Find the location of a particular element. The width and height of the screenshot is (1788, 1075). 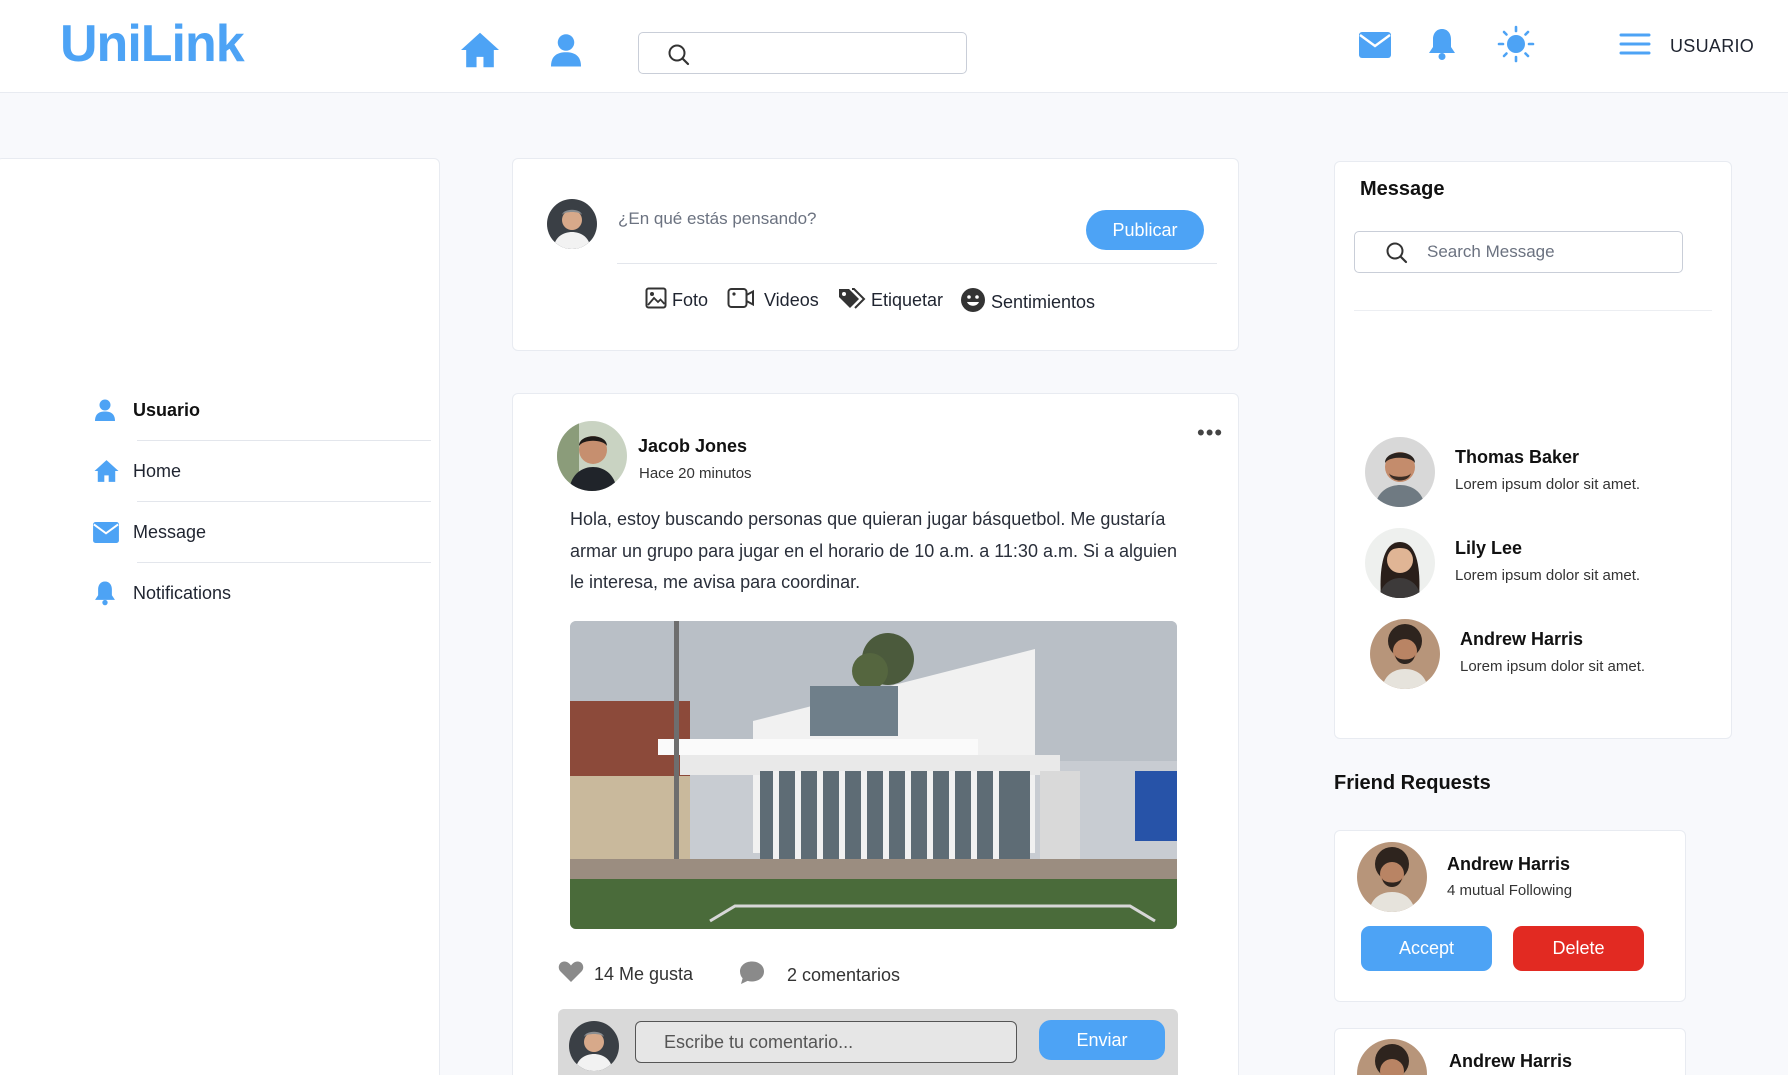

post-author-name: Jacob Jones is located at coordinates (692, 446).